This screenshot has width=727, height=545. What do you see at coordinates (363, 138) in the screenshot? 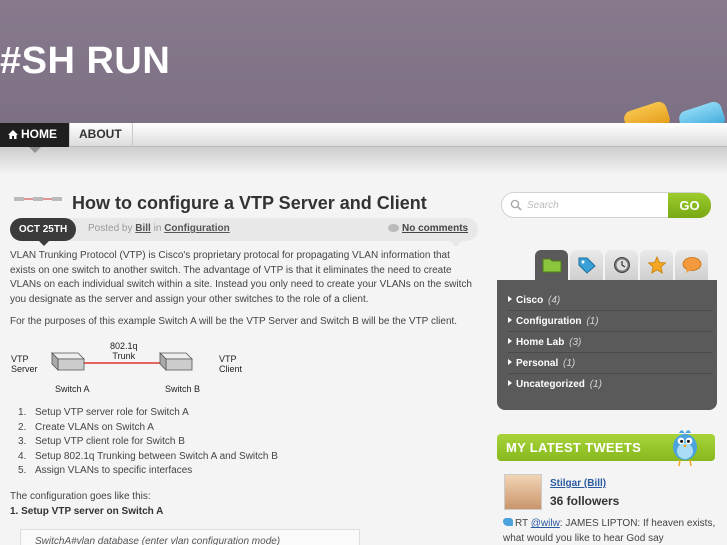
I see `main-nav: HOME ABOUT` at bounding box center [363, 138].